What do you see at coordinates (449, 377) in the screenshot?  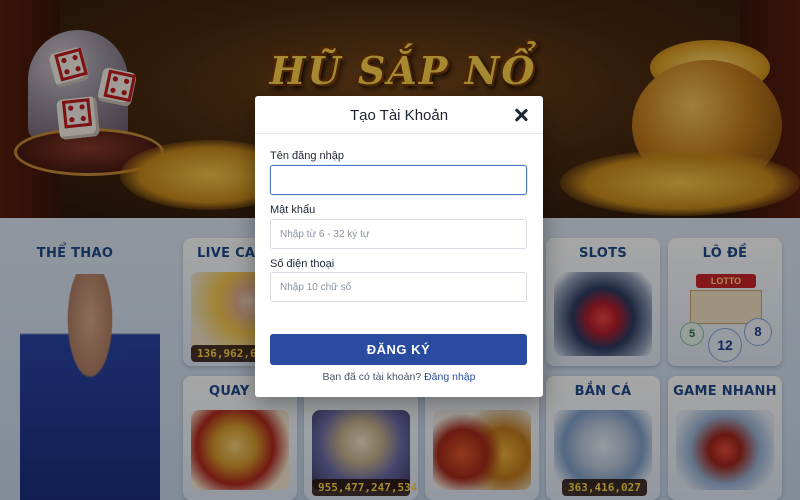 I see `login-link: Đăng nhập` at bounding box center [449, 377].